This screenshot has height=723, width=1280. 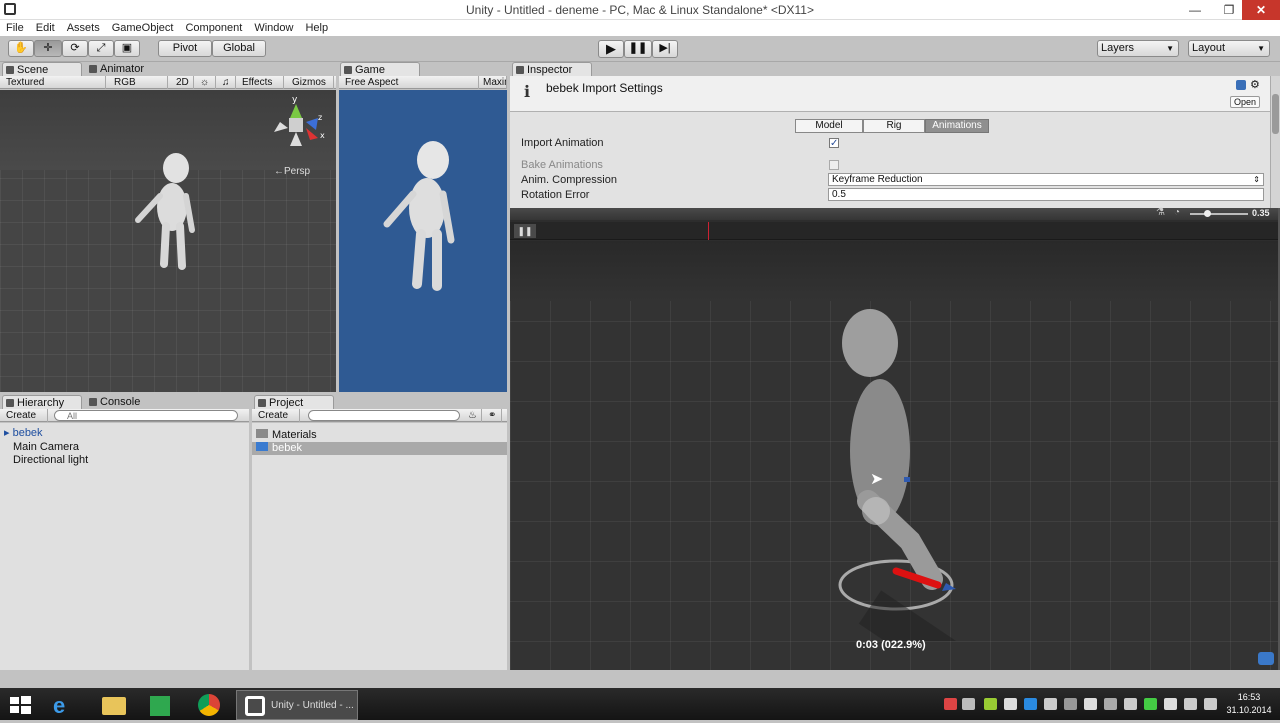 What do you see at coordinates (1090, 704) in the screenshot?
I see `tray-cloud-icon` at bounding box center [1090, 704].